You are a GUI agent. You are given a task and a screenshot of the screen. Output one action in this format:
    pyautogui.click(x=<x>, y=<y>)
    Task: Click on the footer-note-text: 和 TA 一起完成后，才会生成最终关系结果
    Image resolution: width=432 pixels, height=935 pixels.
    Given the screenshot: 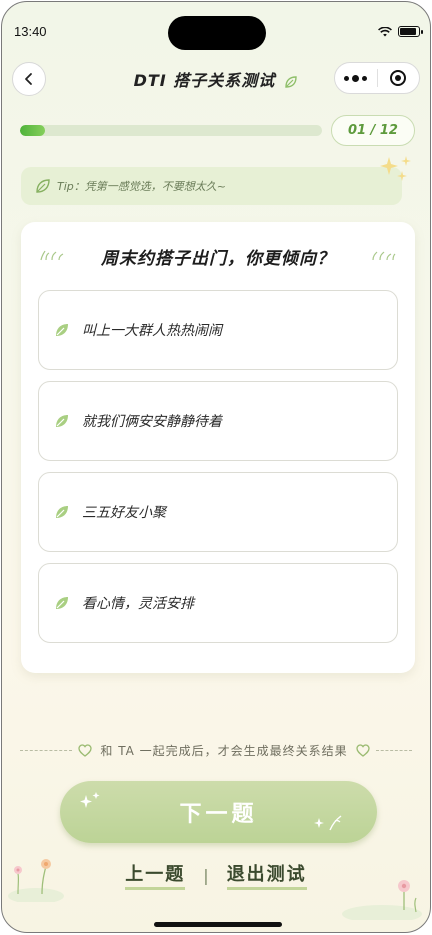 What is the action you would take?
    pyautogui.click(x=224, y=750)
    